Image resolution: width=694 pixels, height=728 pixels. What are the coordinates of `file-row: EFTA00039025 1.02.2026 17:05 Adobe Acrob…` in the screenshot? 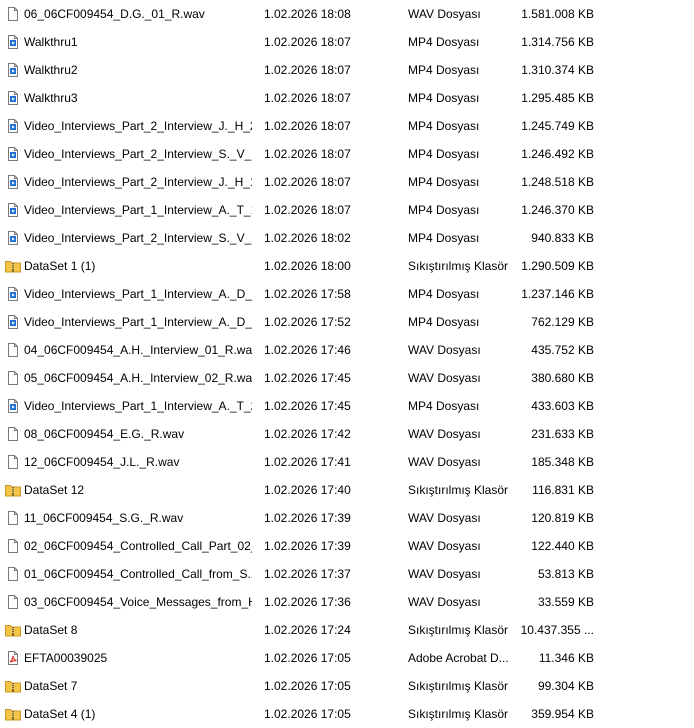 It's located at (347, 658).